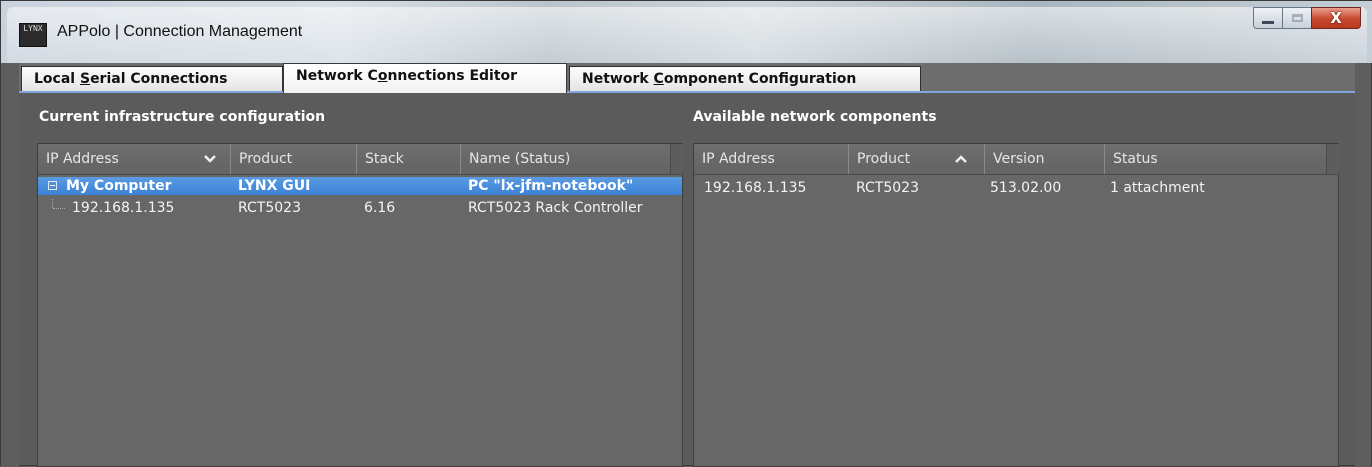 Image resolution: width=1372 pixels, height=467 pixels. I want to click on minimize-icon, so click(1268, 22).